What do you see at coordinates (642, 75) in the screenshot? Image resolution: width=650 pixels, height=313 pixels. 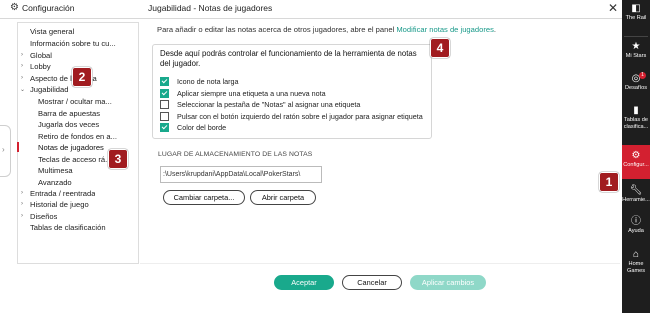 I see `challenge-count-badge: 1` at bounding box center [642, 75].